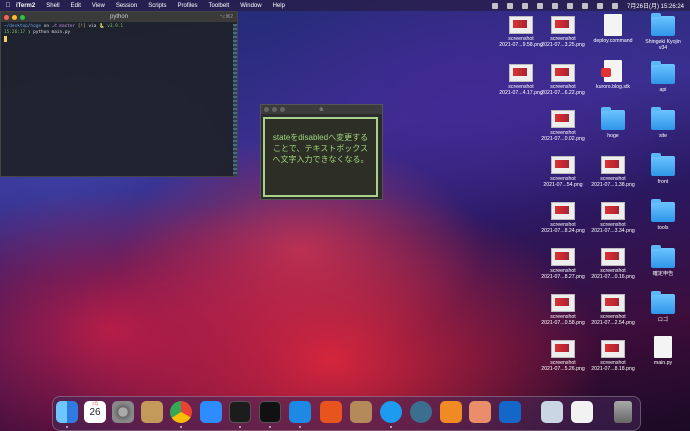 This screenshot has height=431, width=690. What do you see at coordinates (663, 32) in the screenshot?
I see `desktop-folder-shingeki: Shingeki Kyojin v34` at bounding box center [663, 32].